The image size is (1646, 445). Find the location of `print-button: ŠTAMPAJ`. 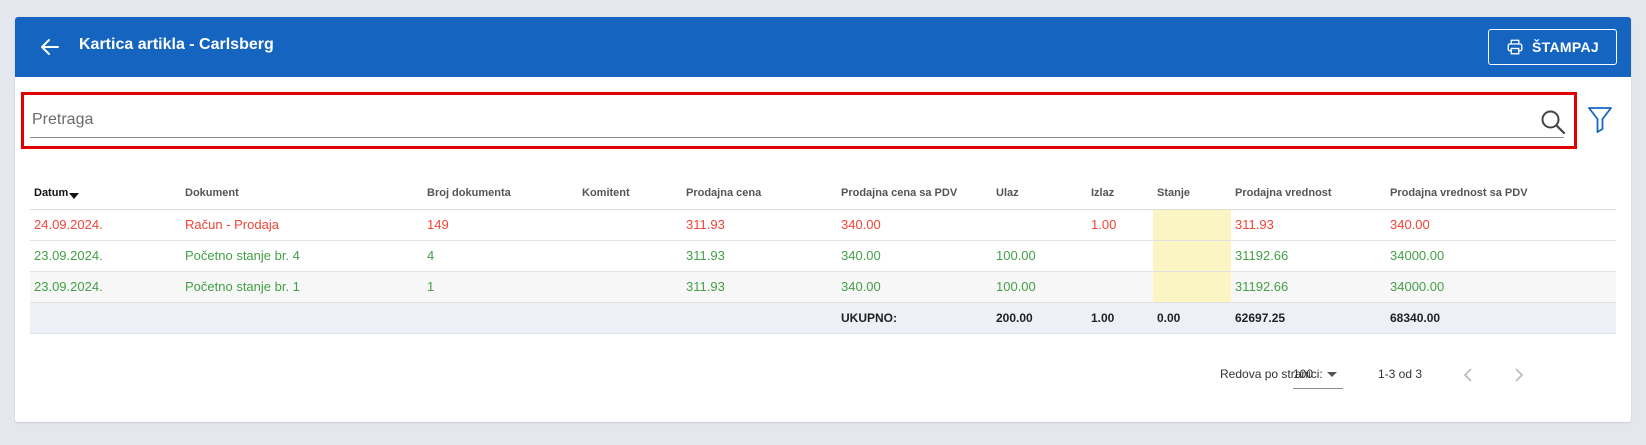

print-button: ŠTAMPAJ is located at coordinates (1552, 47).